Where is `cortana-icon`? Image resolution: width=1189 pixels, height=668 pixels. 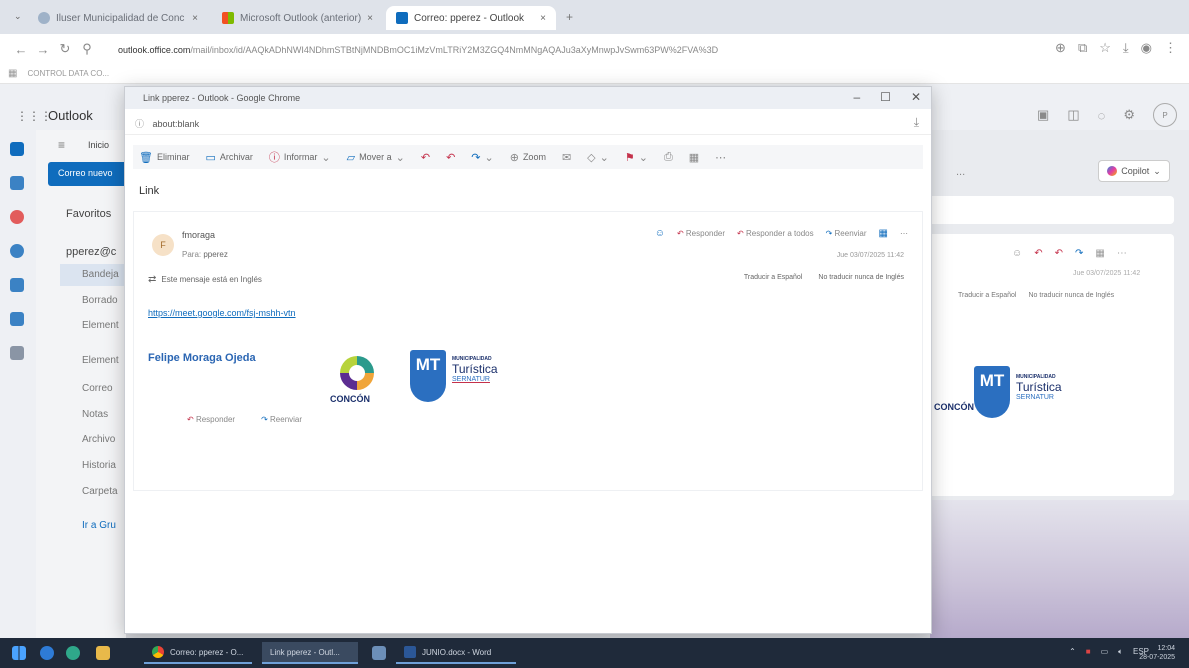
cortana-icon is located at coordinates (47, 653).